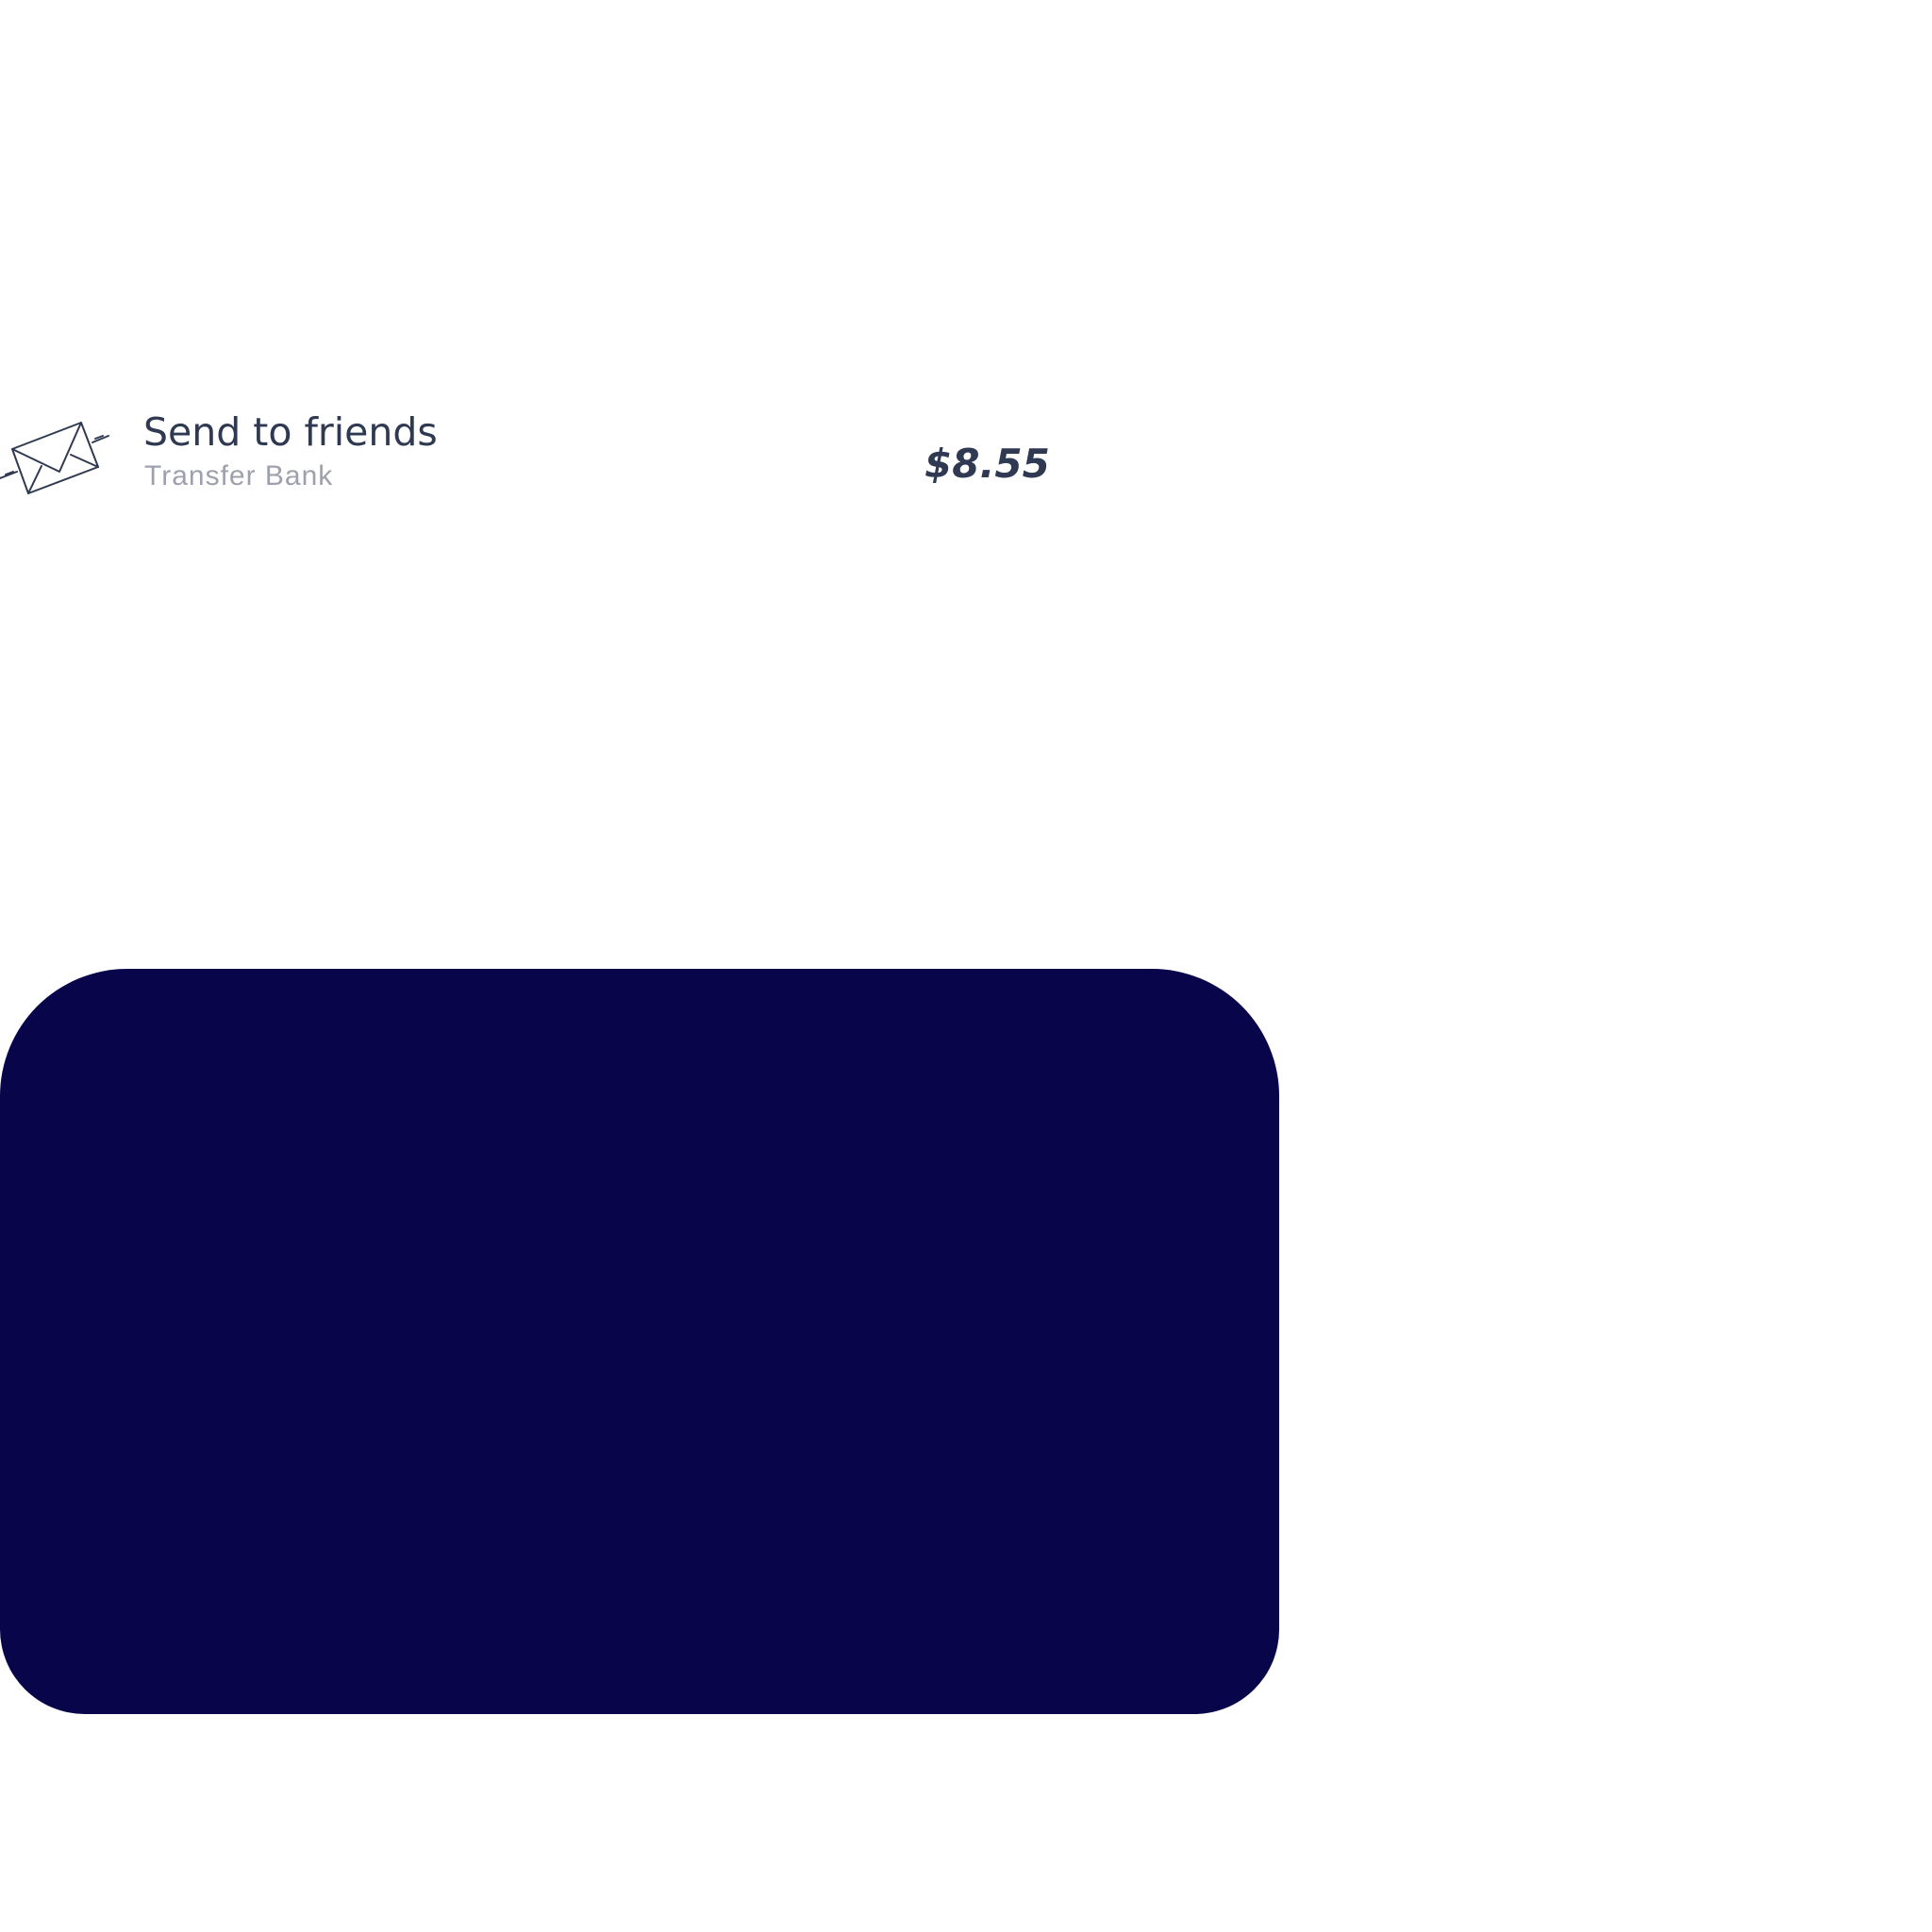 This screenshot has width=1932, height=1932. Describe the element at coordinates (57, 453) in the screenshot. I see `mail-send-icon` at that location.